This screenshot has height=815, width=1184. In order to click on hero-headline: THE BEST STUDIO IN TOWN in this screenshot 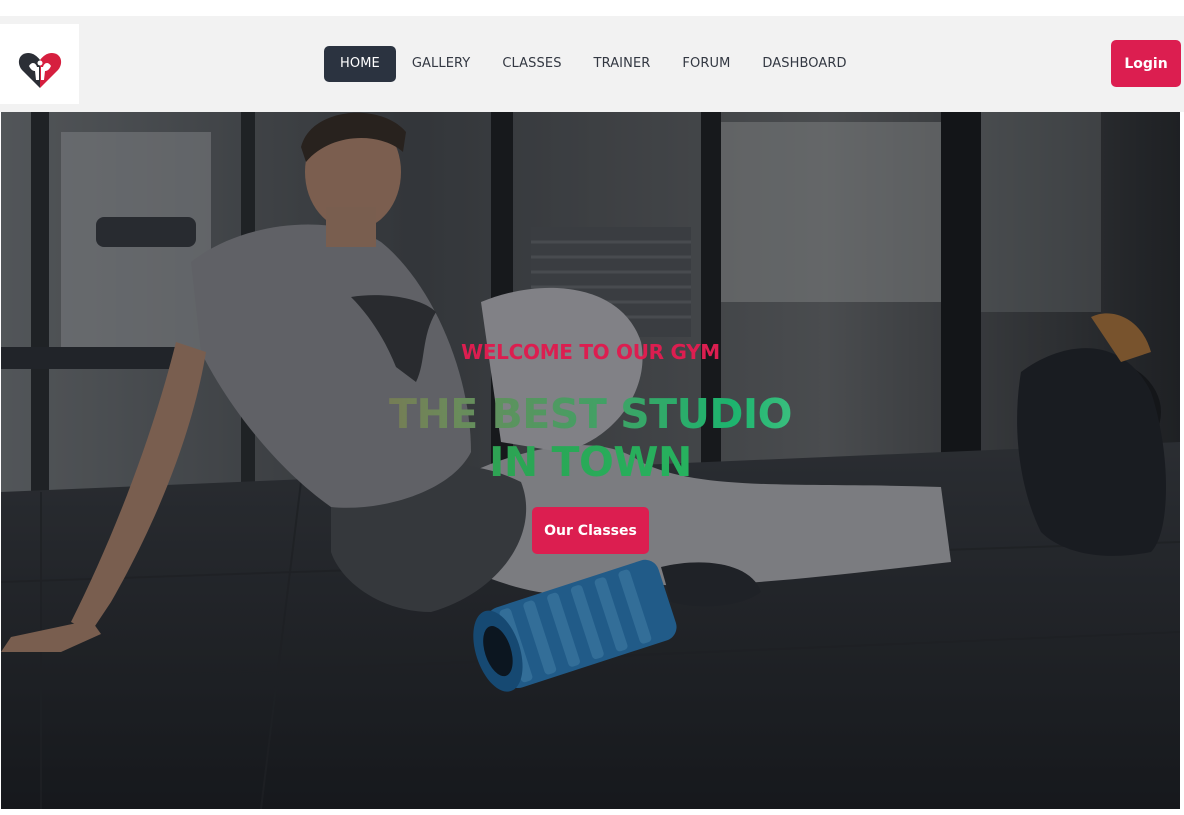, I will do `click(590, 438)`.